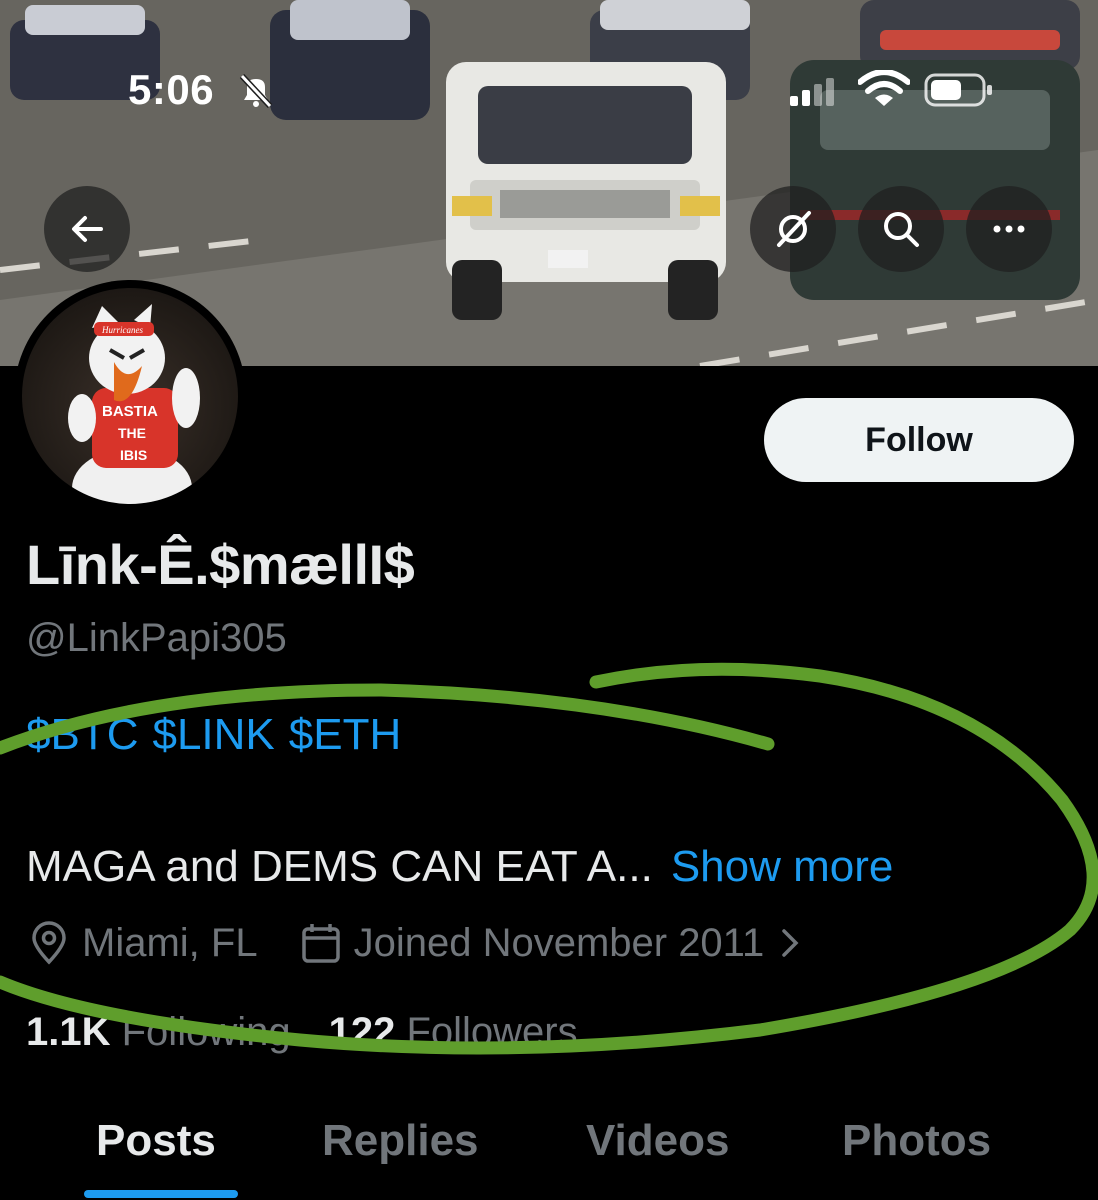 Image resolution: width=1098 pixels, height=1200 pixels. What do you see at coordinates (559, 942) in the screenshot?
I see `joined-date: Joined November 2011` at bounding box center [559, 942].